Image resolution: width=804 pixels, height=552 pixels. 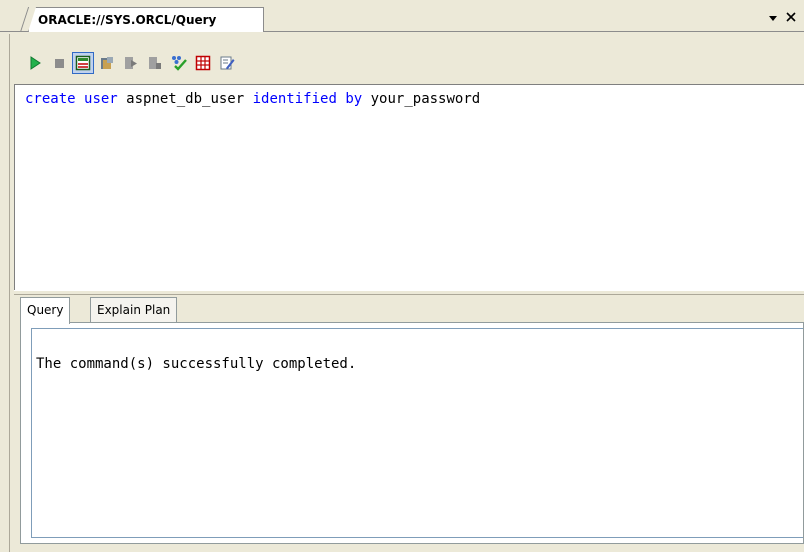 What do you see at coordinates (402, 17) in the screenshot?
I see `document-tab-strip: ORACLE://SYS.ORCL/Query` at bounding box center [402, 17].